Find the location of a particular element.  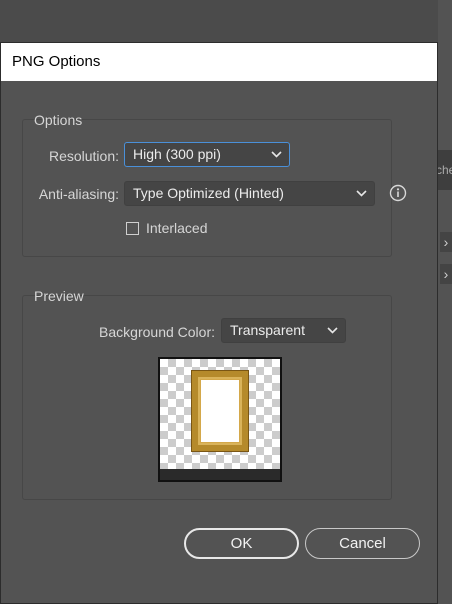

preview-thumbnail is located at coordinates (220, 419).